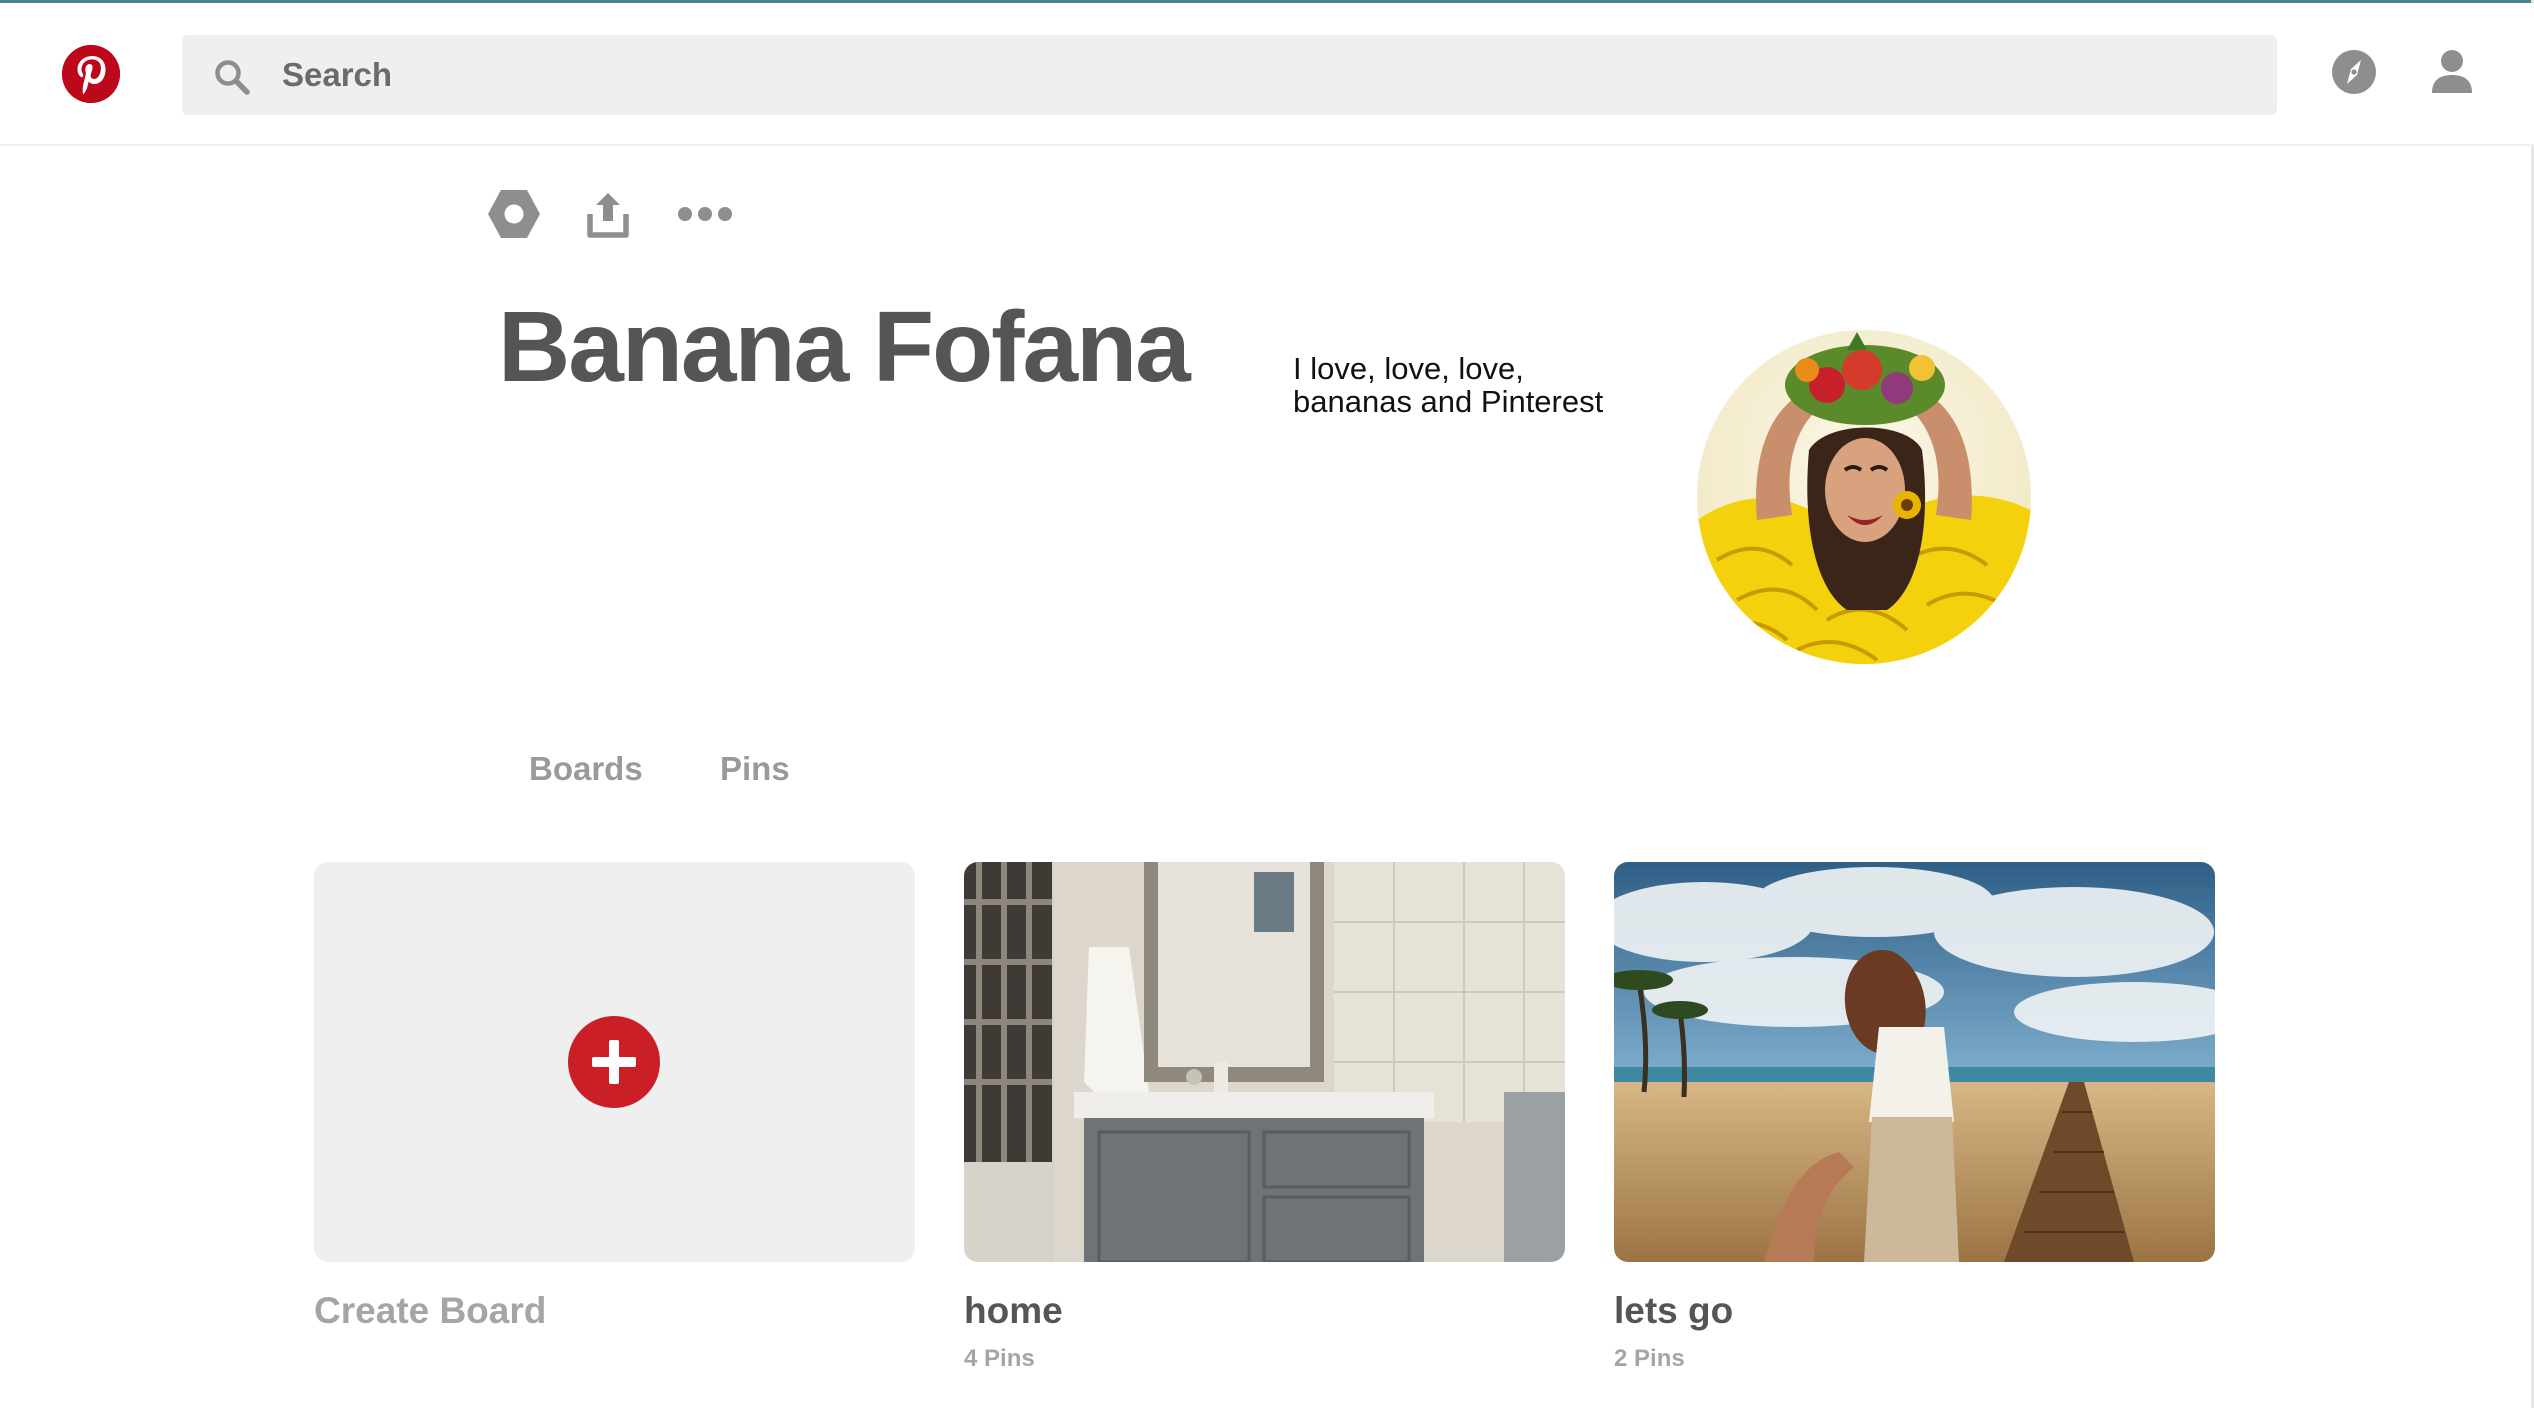 Image resolution: width=2534 pixels, height=1408 pixels. I want to click on explore-button, so click(2354, 72).